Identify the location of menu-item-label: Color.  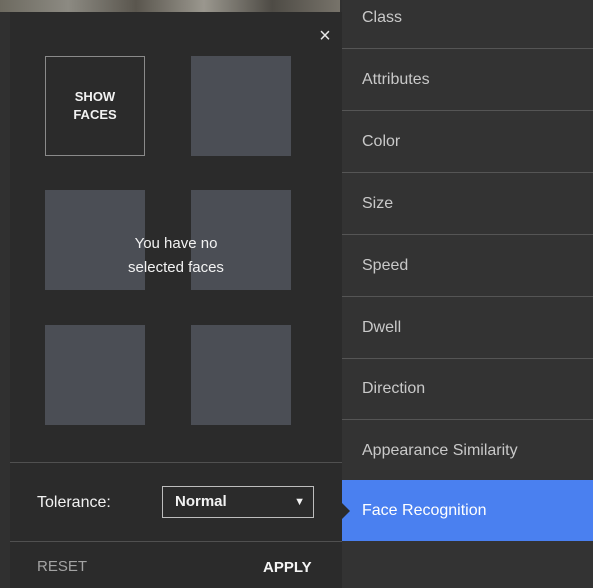
(381, 141).